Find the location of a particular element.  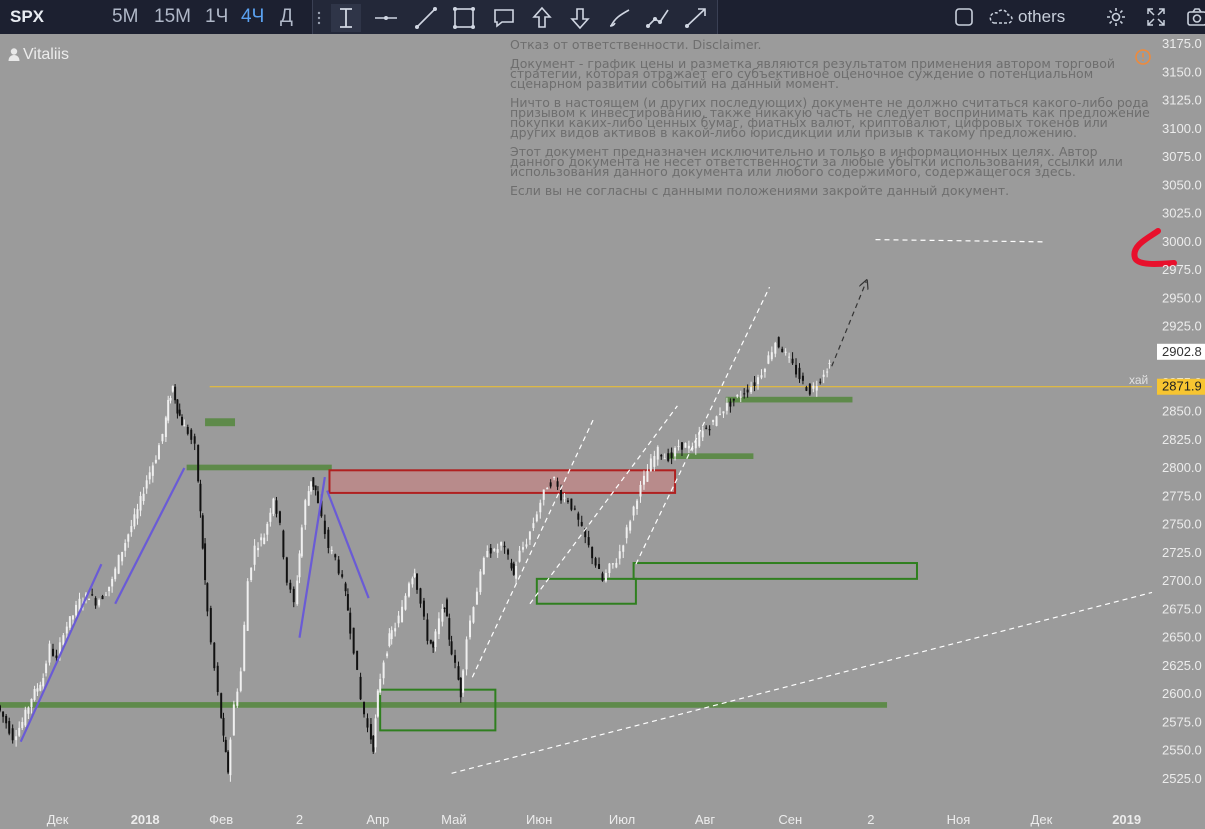

trend-line-icon is located at coordinates (426, 18).